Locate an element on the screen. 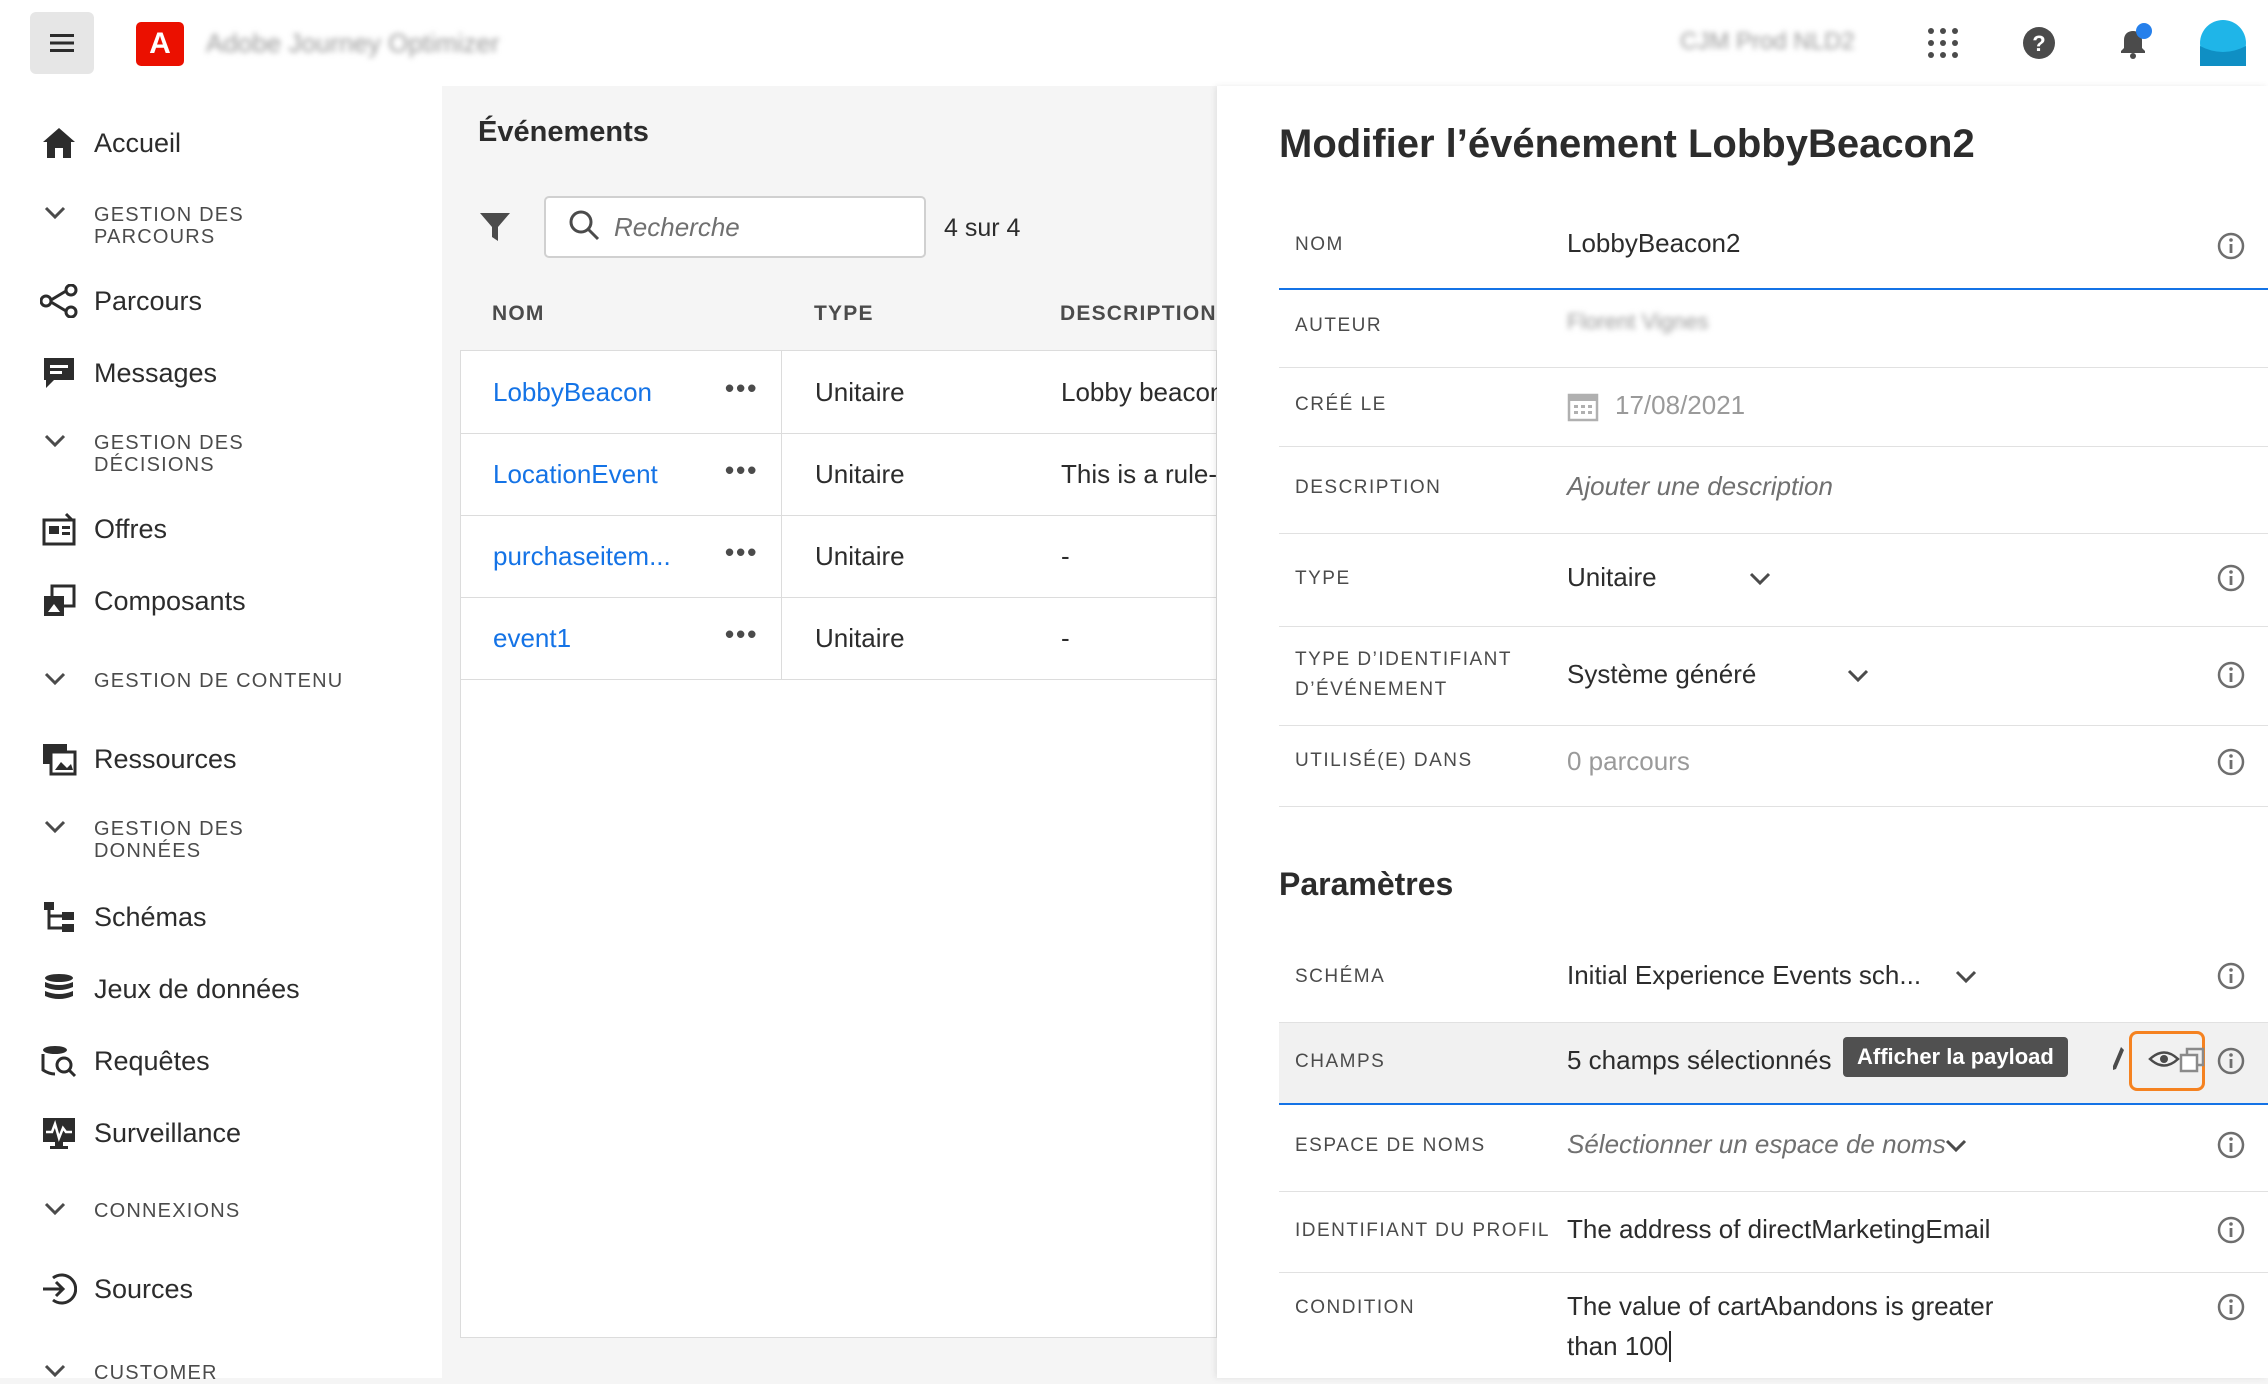  monitoring-icon is located at coordinates (59, 1133).